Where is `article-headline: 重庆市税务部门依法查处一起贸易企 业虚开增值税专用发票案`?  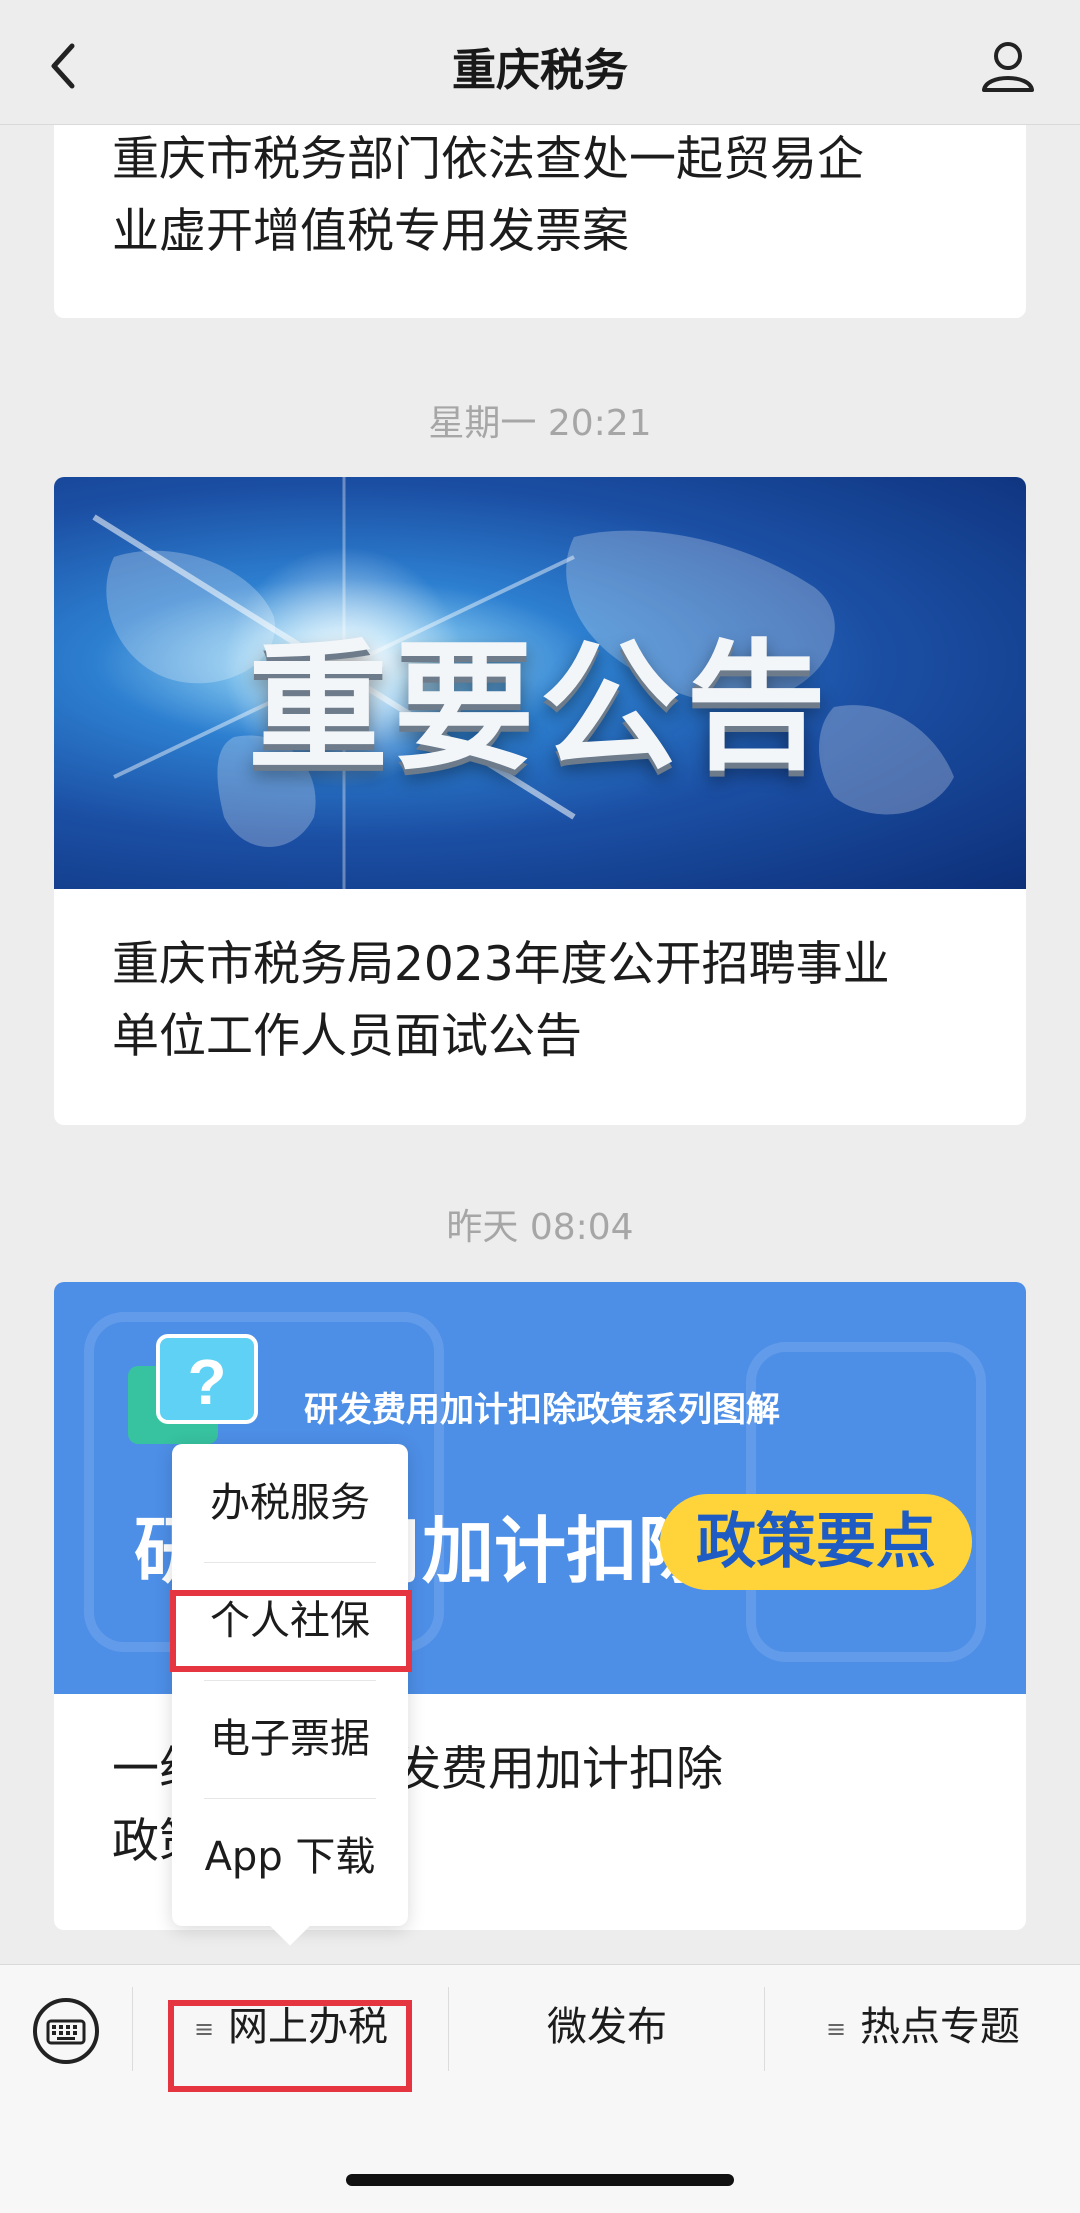
article-headline: 重庆市税务部门依法查处一起贸易企 业虚开增值税专用发票案 is located at coordinates (488, 195).